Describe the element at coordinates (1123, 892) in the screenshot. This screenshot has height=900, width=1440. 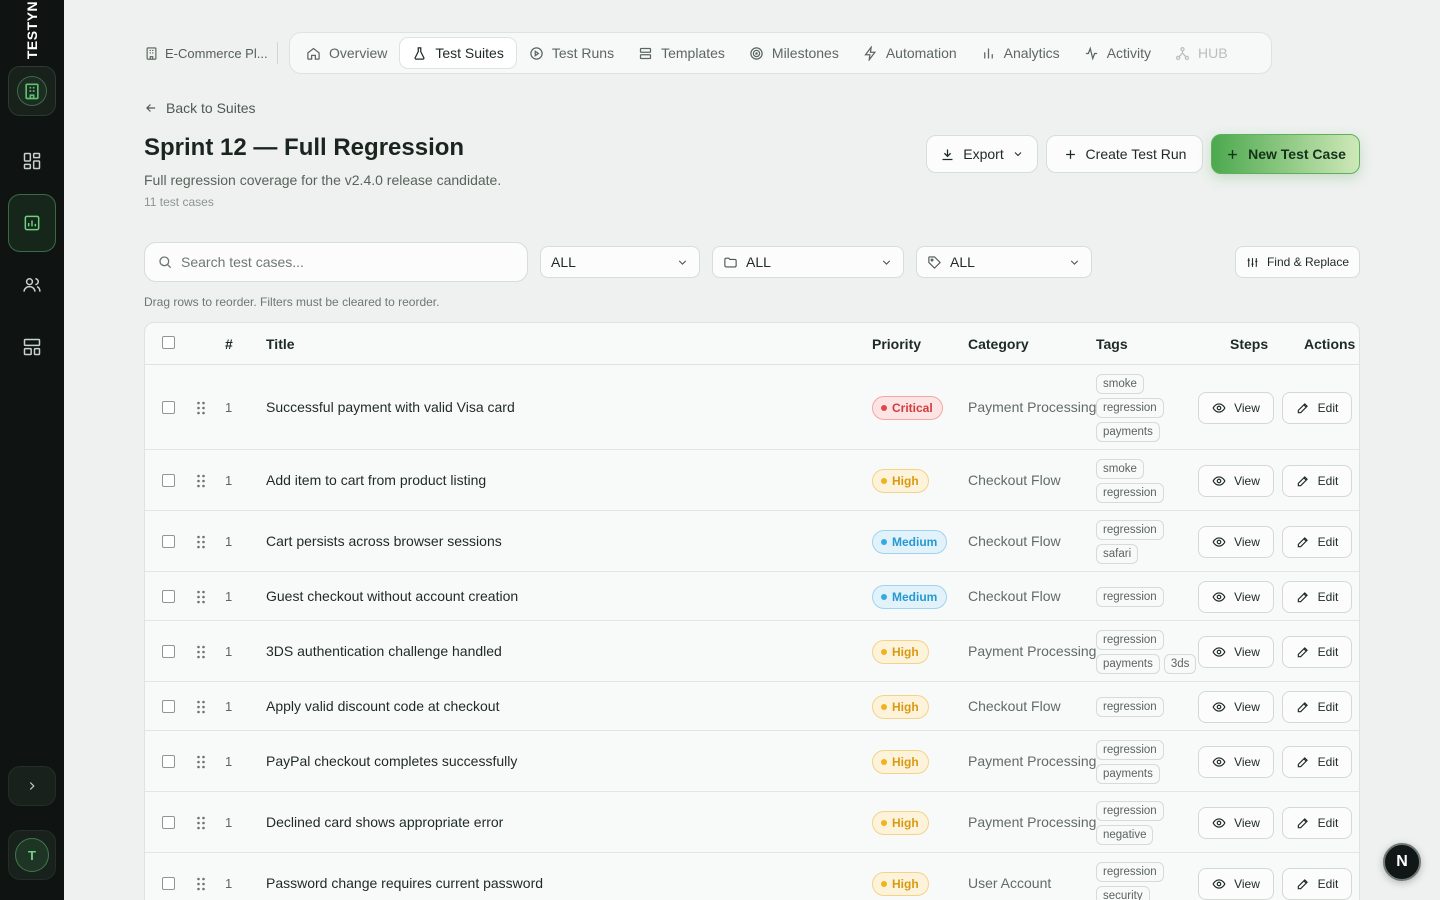
I see `tag-chip: security` at that location.